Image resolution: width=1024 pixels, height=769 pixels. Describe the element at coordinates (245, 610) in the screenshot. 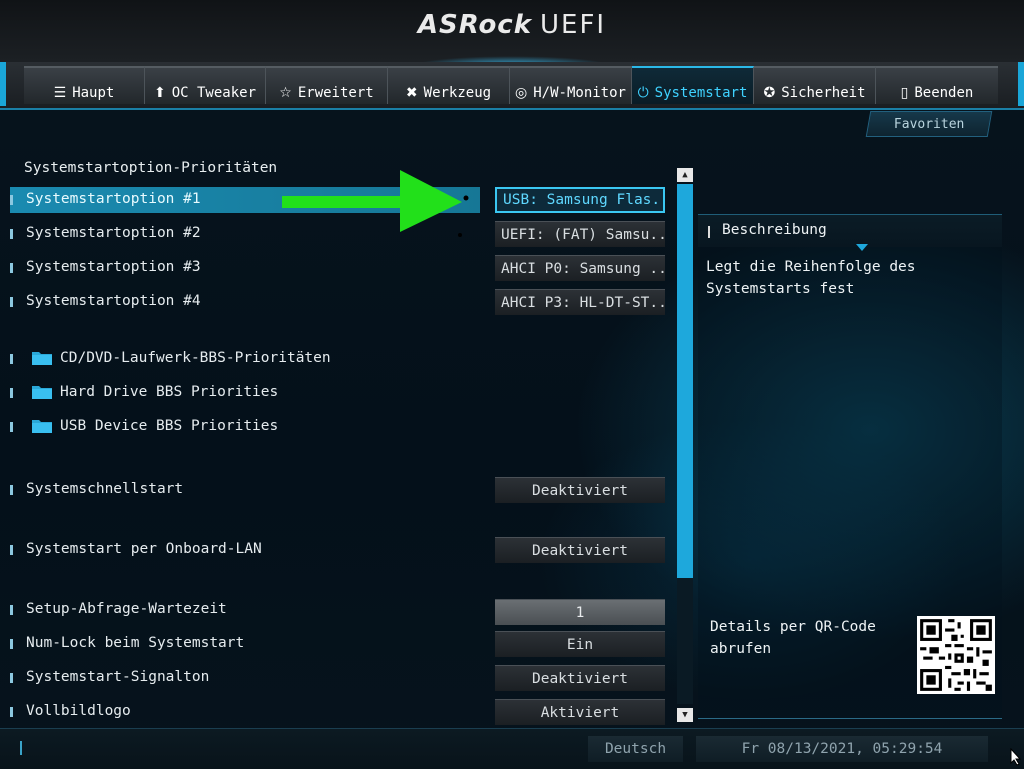

I see `setting-row-setup-timeout: Setup-Abfrage-Wartezeit` at that location.